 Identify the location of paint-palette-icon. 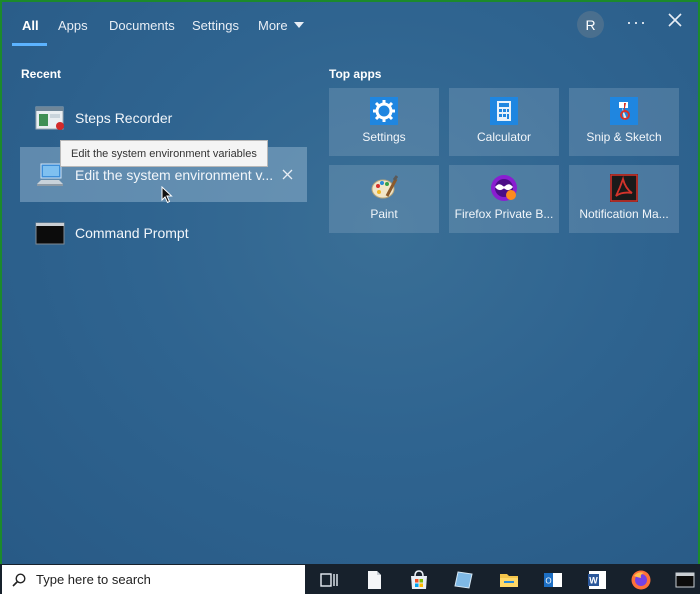
(384, 188).